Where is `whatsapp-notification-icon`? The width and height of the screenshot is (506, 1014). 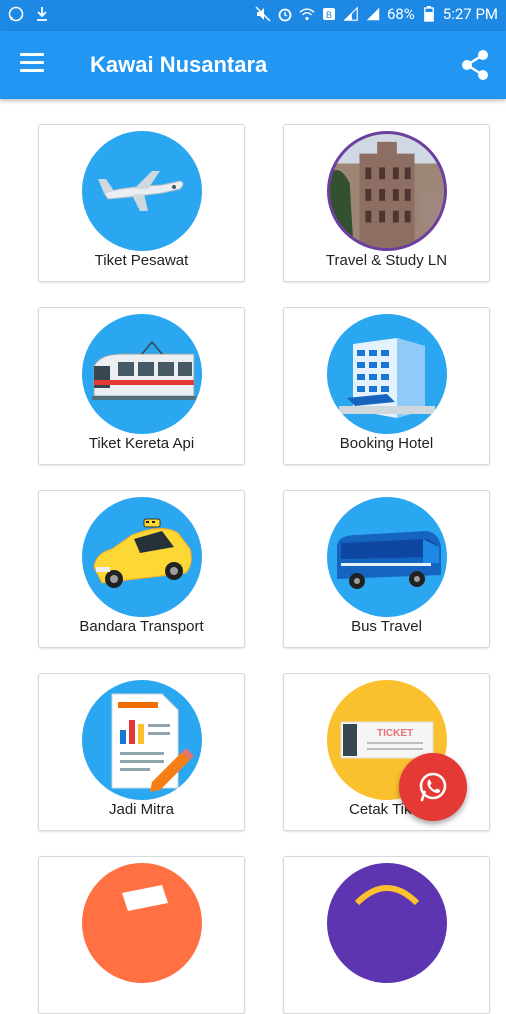 whatsapp-notification-icon is located at coordinates (16, 14).